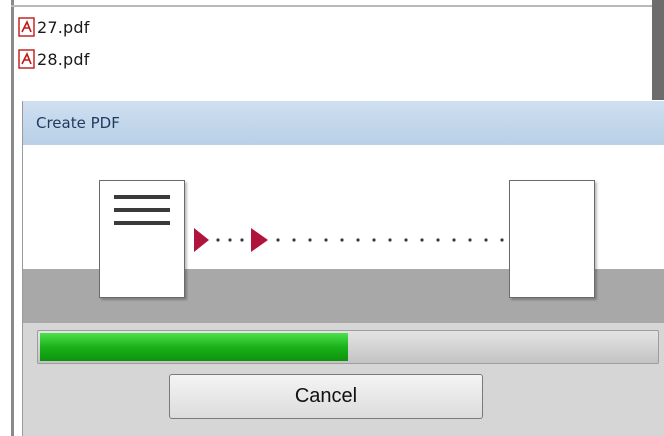 Image resolution: width=664 pixels, height=436 pixels. I want to click on scrollbar, so click(658, 50).